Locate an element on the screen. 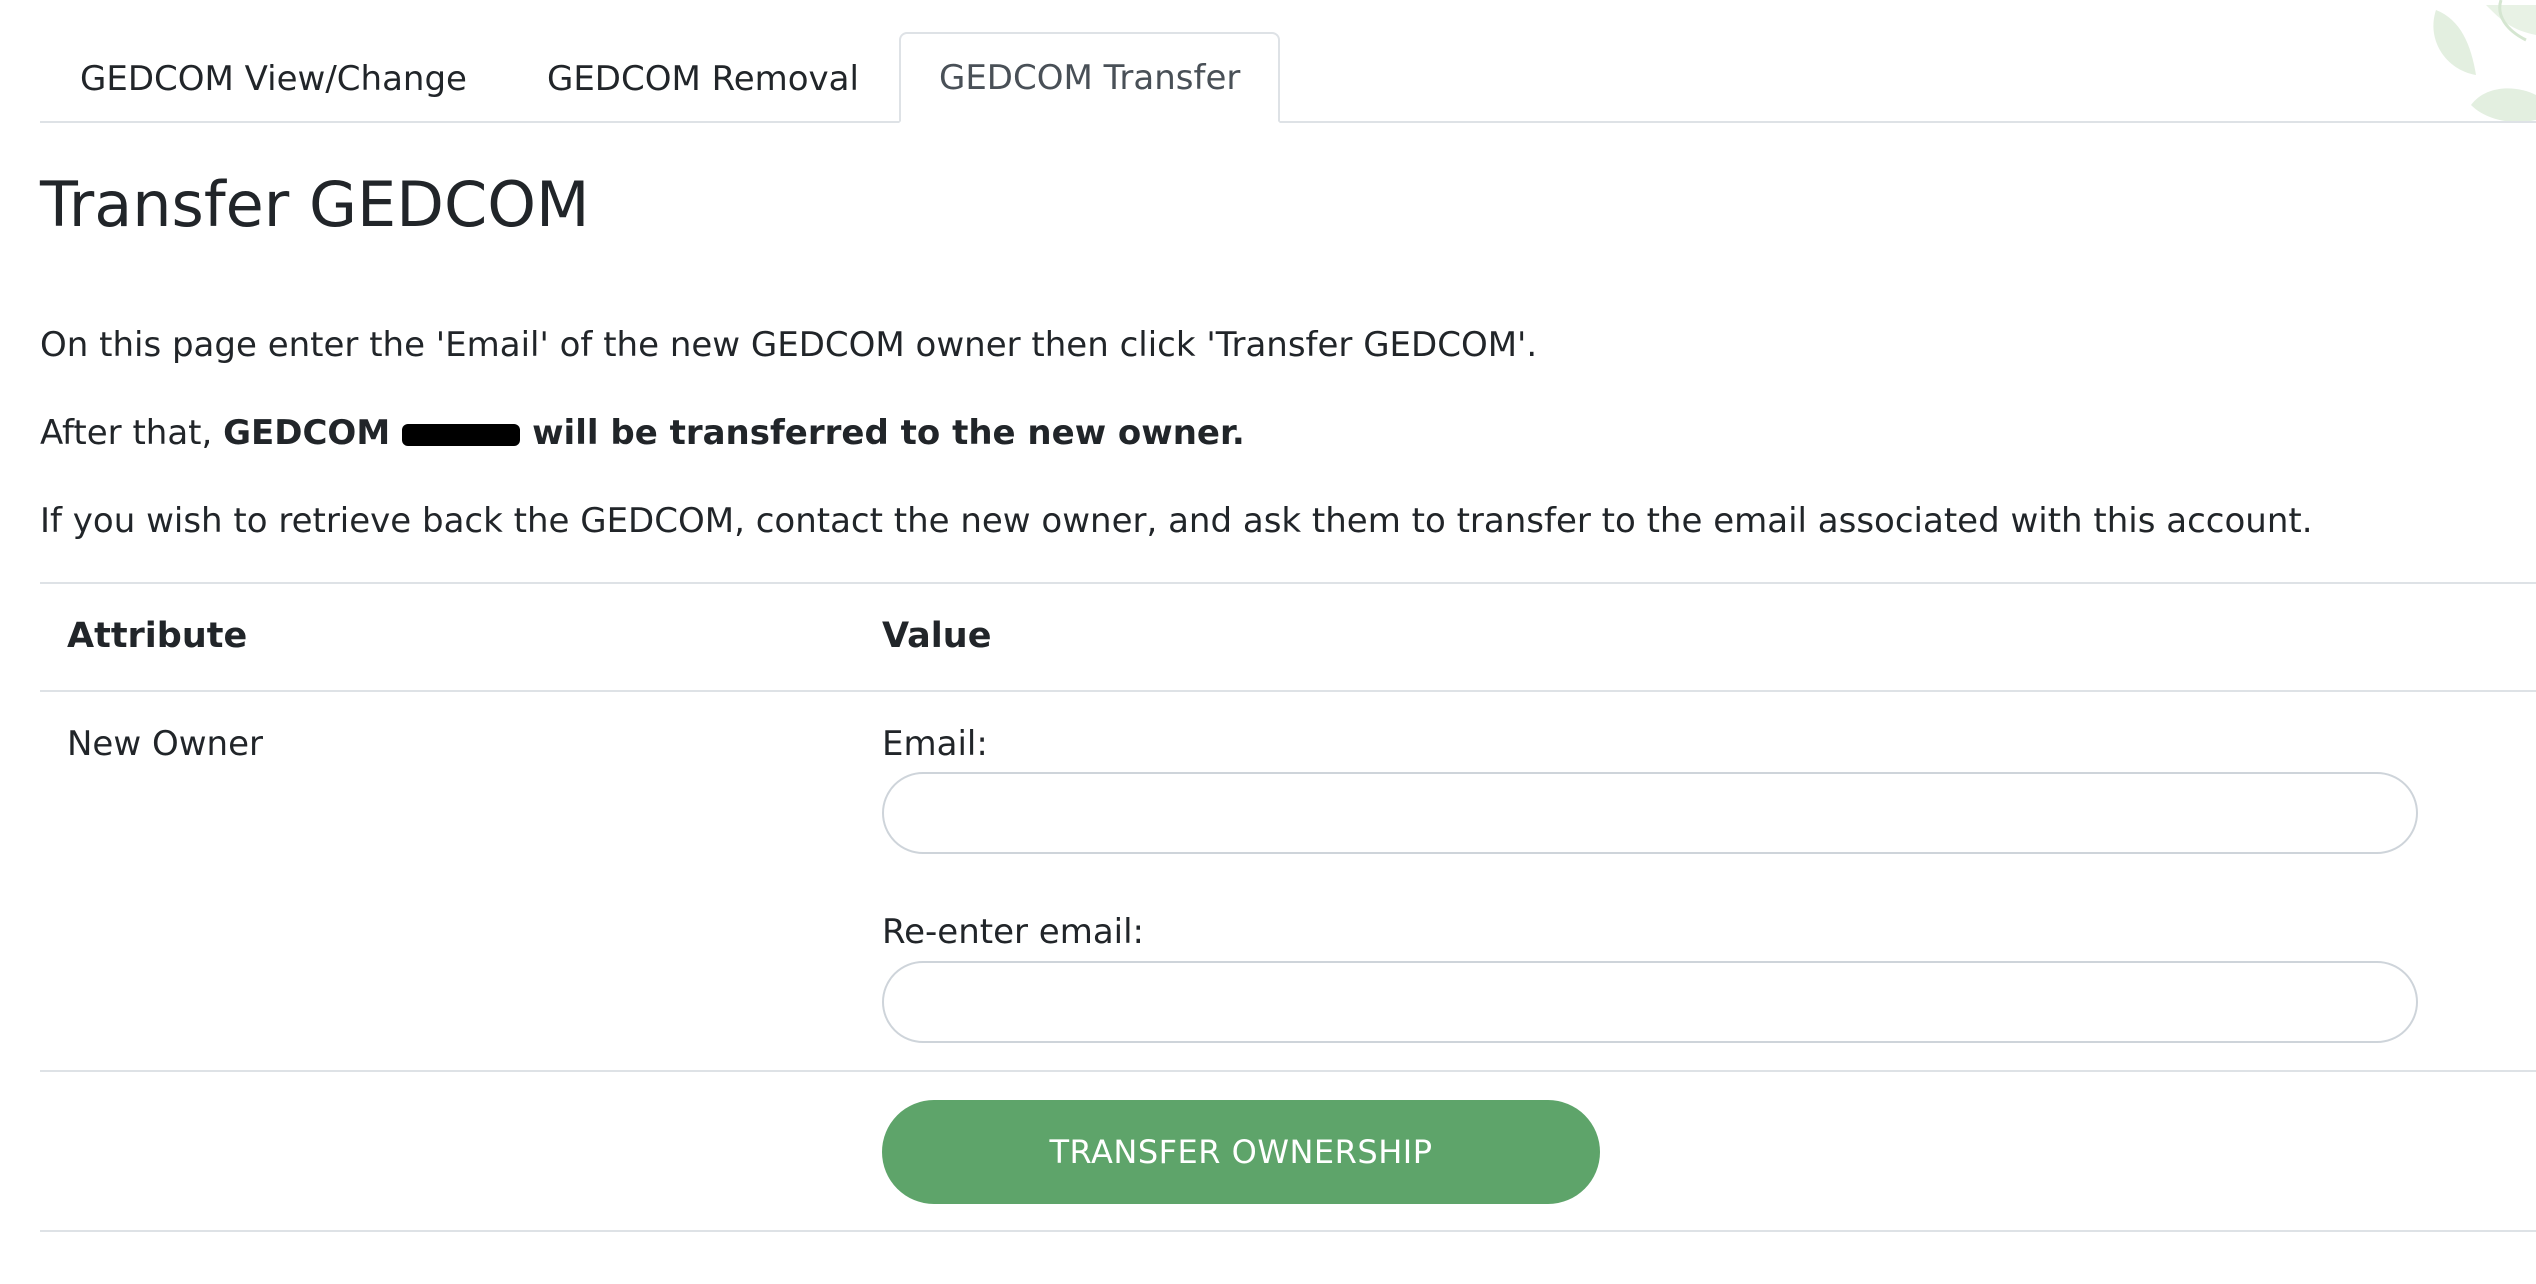  page-title: Transfer GEDCOM is located at coordinates (315, 204).